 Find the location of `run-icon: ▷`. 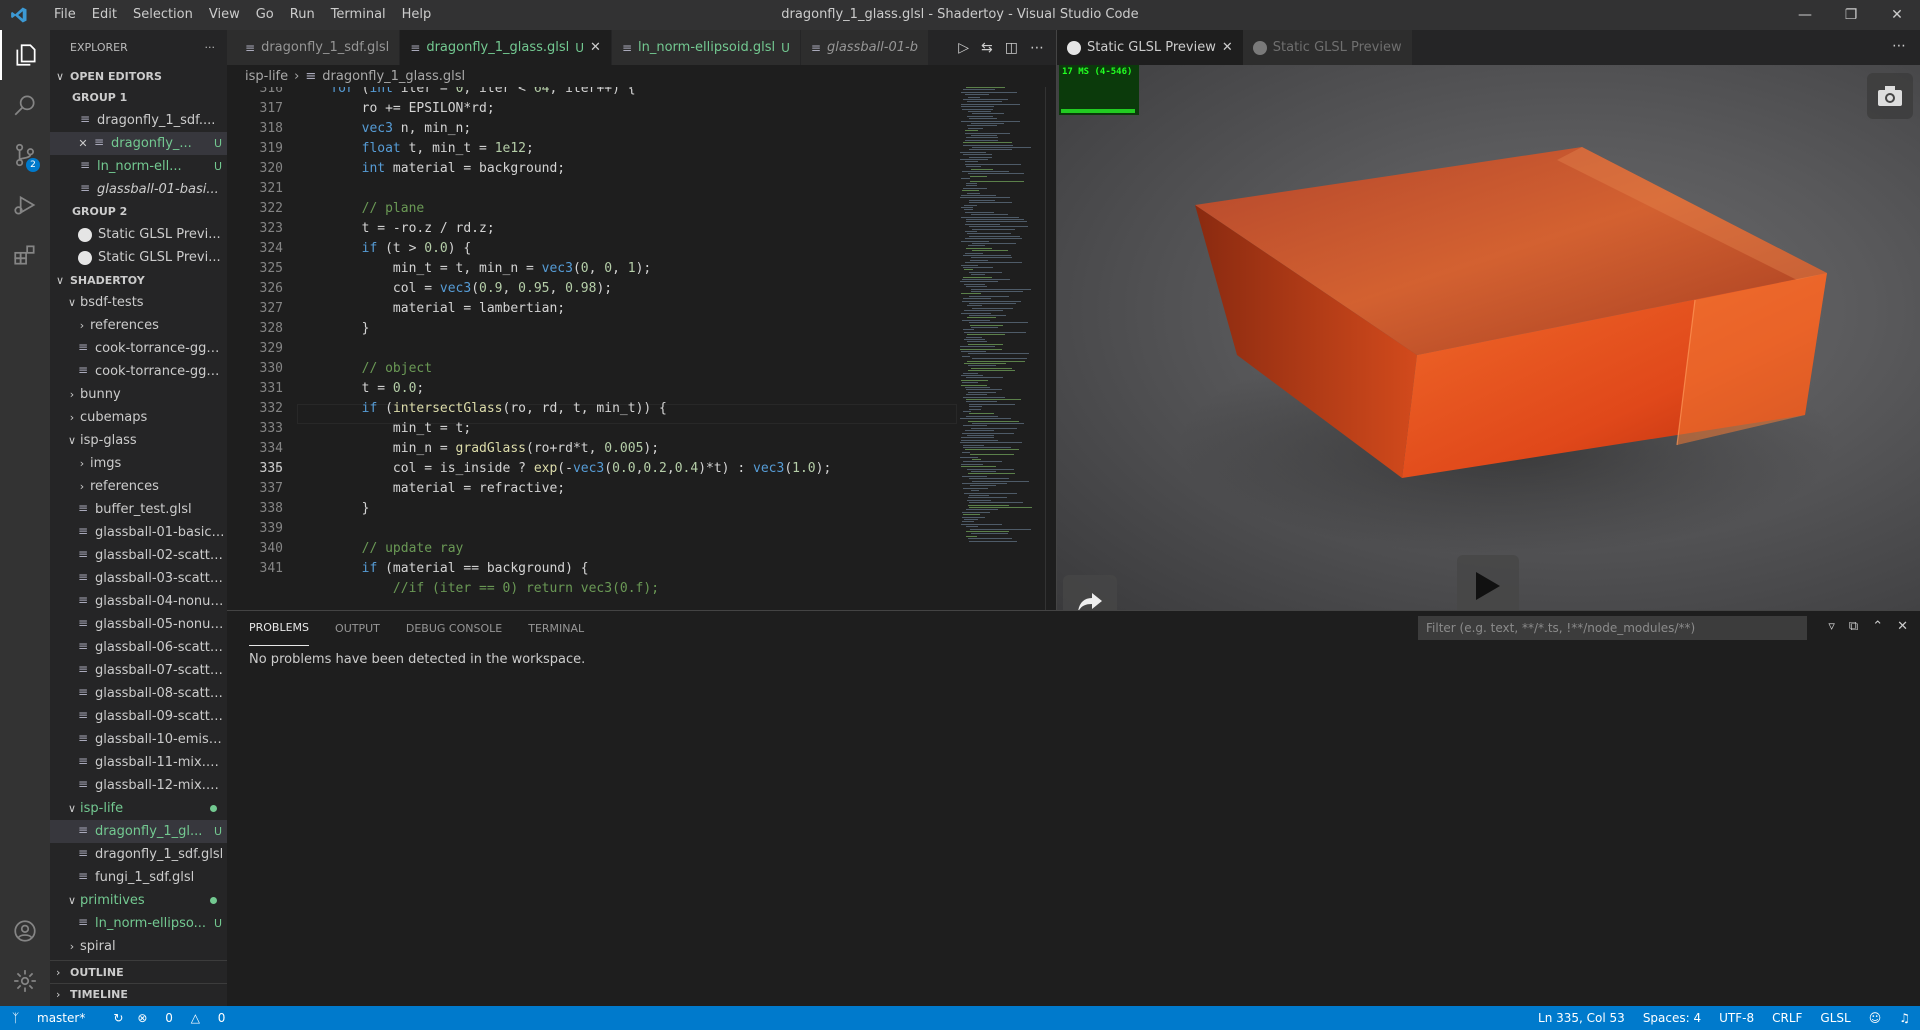

run-icon: ▷ is located at coordinates (963, 48).